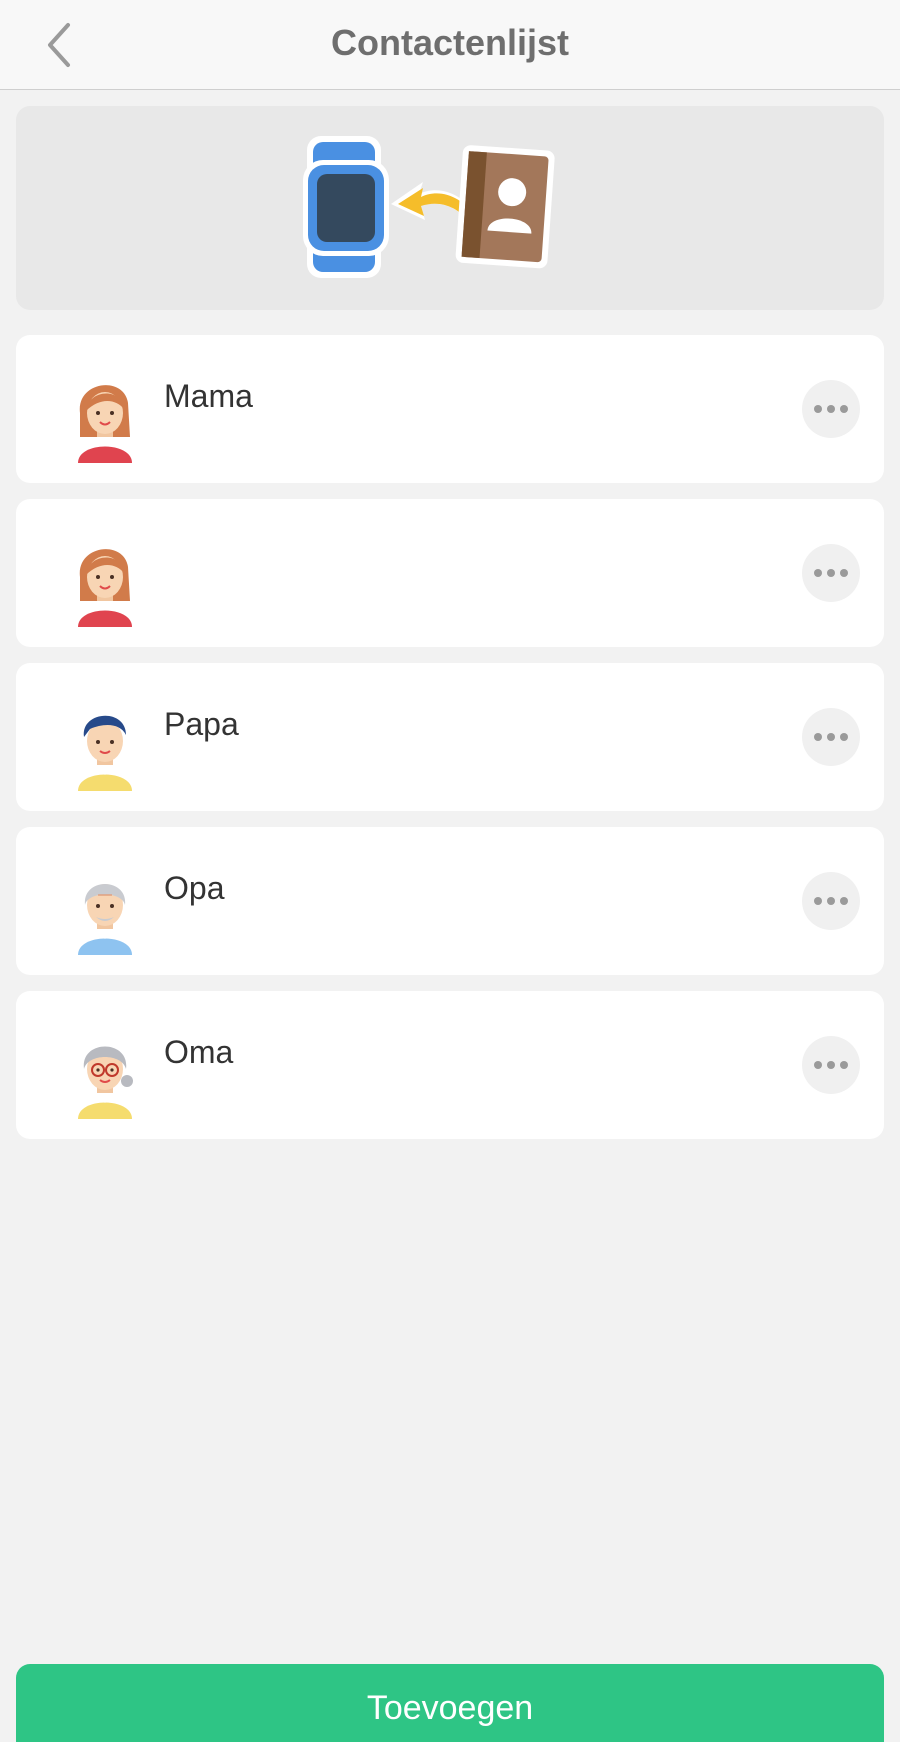 The image size is (900, 1742). I want to click on smartwatch-icon, so click(346, 207).